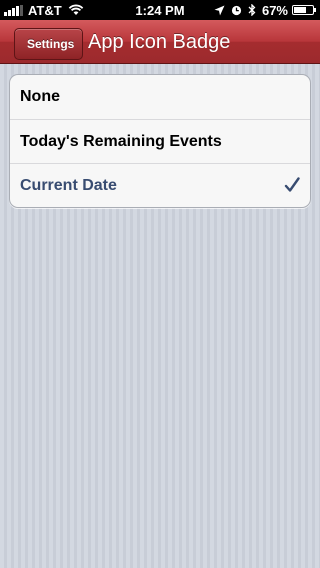  I want to click on checkmark-icon, so click(292, 184).